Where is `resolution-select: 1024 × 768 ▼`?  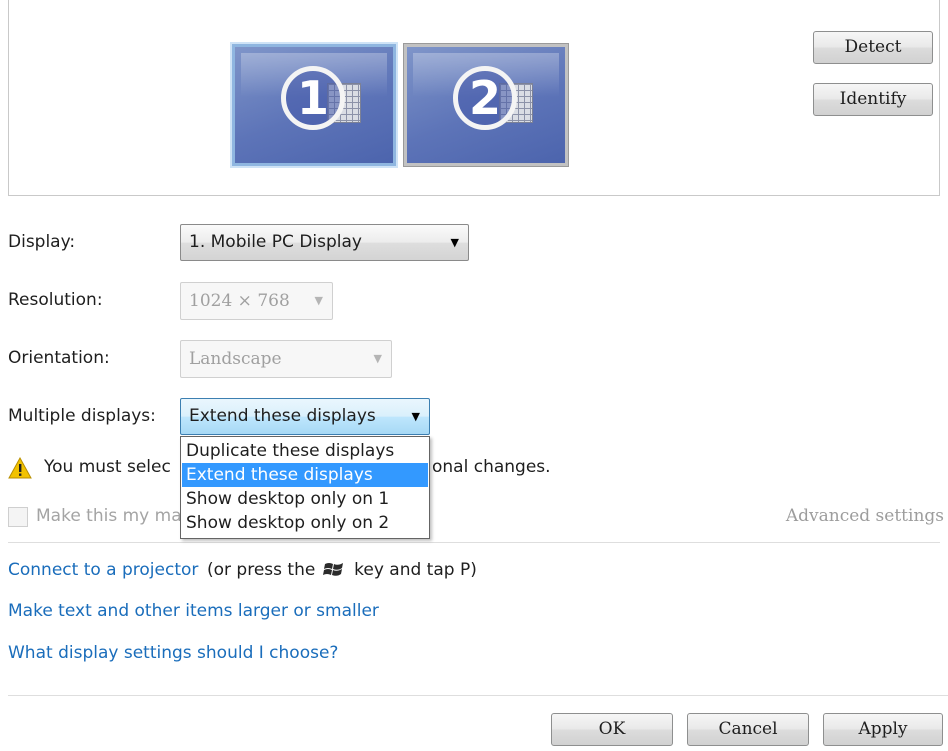
resolution-select: 1024 × 768 ▼ is located at coordinates (256, 301).